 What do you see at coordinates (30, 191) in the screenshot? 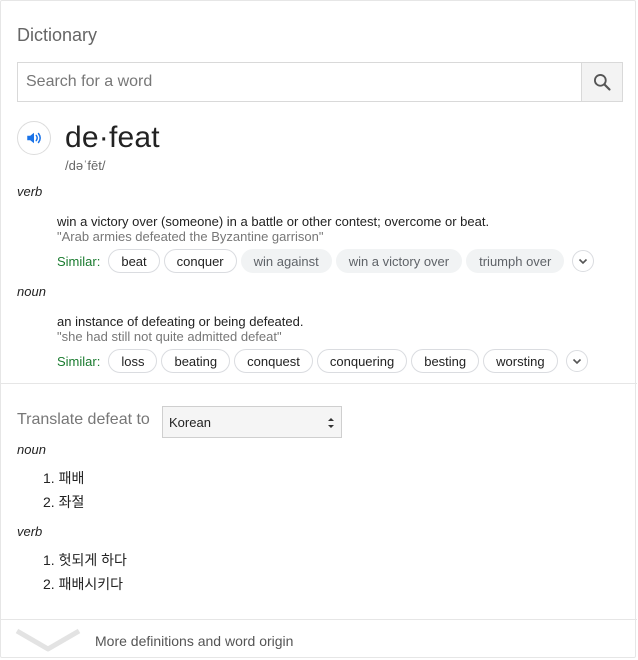
I see `part-of-speech: verb` at bounding box center [30, 191].